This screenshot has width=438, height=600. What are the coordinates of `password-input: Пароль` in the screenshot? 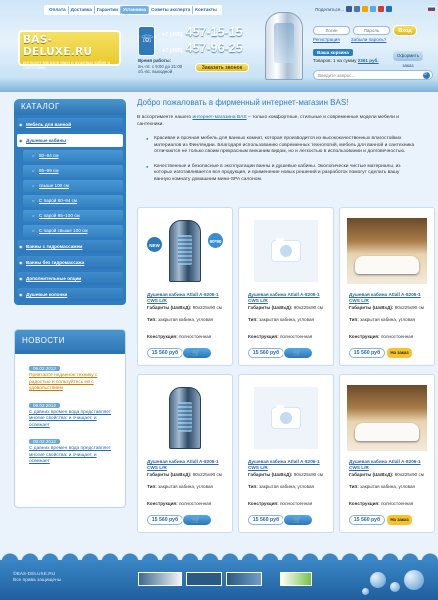 It's located at (371, 30).